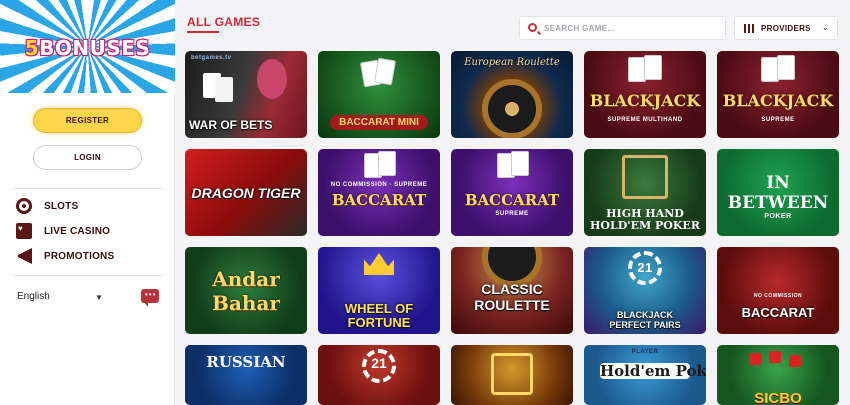  I want to click on search-input, so click(631, 28).